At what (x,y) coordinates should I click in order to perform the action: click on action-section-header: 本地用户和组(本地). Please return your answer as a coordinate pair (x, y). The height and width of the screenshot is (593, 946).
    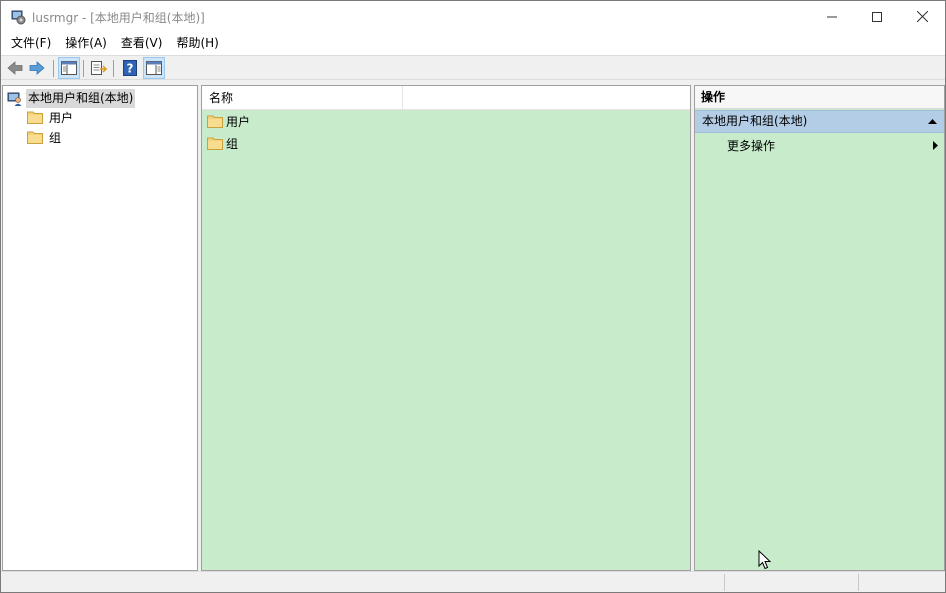
    Looking at the image, I should click on (819, 121).